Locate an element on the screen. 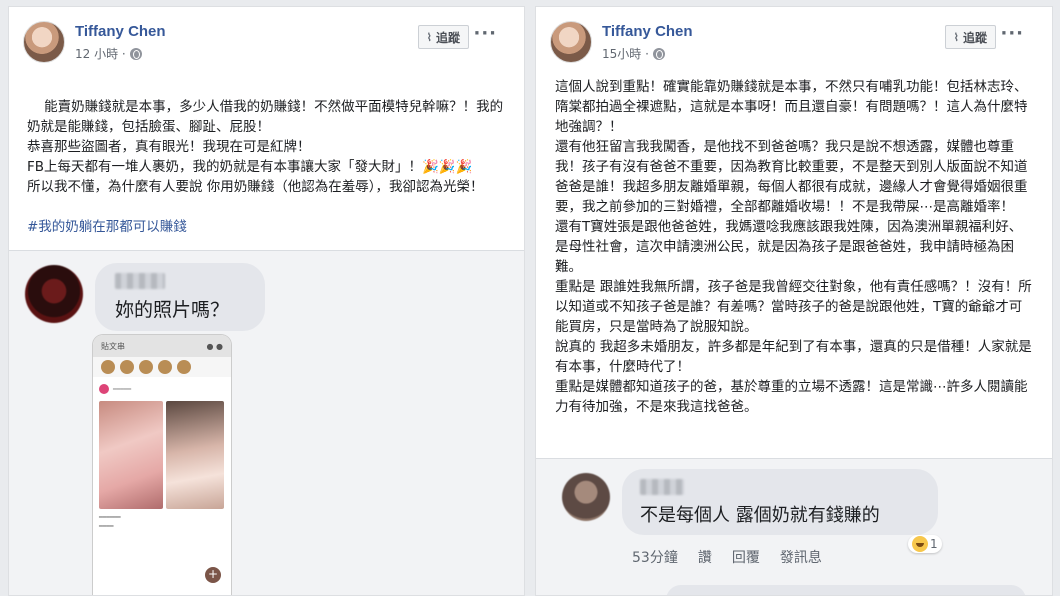 The image size is (1060, 596). comments-section: 不是每個人 露個奶就有錢賺的 1 53分鐘 讚 回覆 發訊息 is located at coordinates (794, 527).